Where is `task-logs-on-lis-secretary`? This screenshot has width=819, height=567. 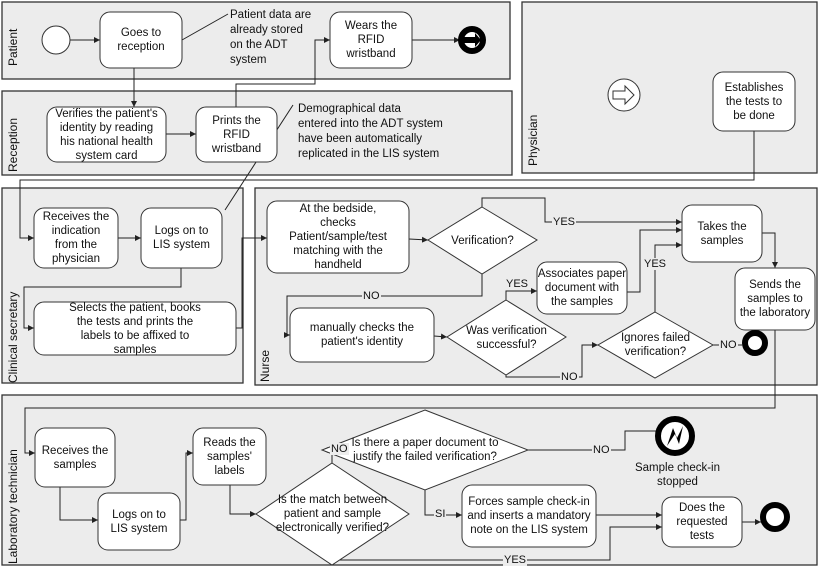 task-logs-on-lis-secretary is located at coordinates (181, 238).